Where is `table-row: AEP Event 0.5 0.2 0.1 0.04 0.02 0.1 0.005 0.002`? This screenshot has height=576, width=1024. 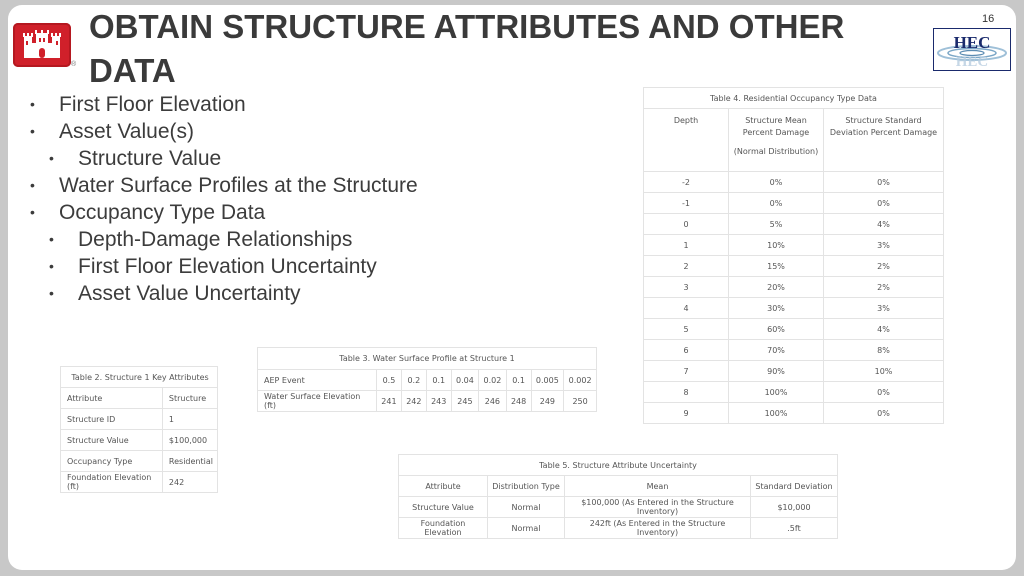 table-row: AEP Event 0.5 0.2 0.1 0.04 0.02 0.1 0.005 0.002 is located at coordinates (427, 380).